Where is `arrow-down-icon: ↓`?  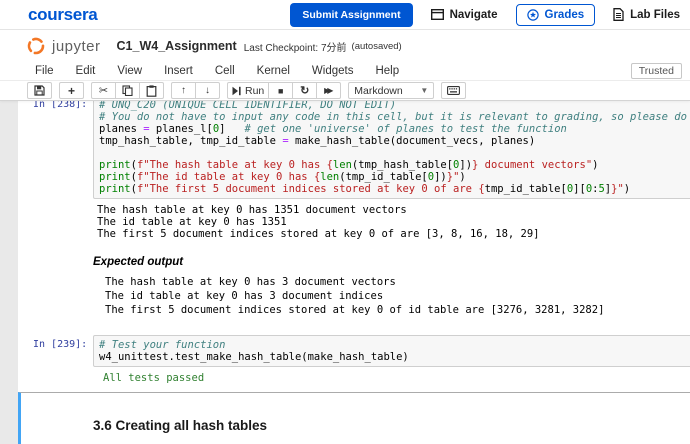 arrow-down-icon: ↓ is located at coordinates (207, 90).